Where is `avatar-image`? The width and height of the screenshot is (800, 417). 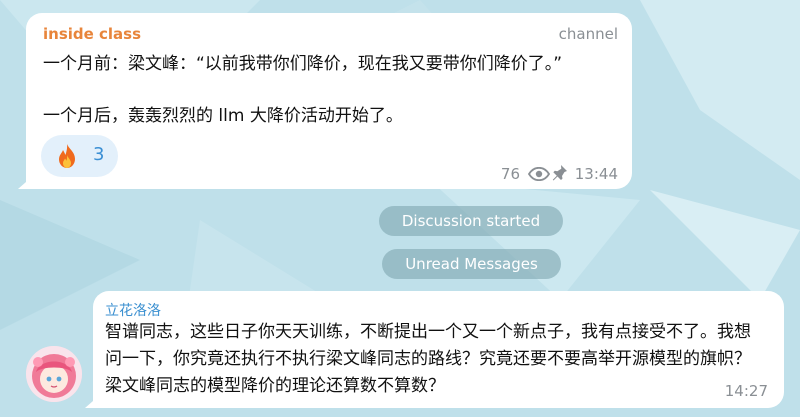 avatar-image is located at coordinates (54, 374).